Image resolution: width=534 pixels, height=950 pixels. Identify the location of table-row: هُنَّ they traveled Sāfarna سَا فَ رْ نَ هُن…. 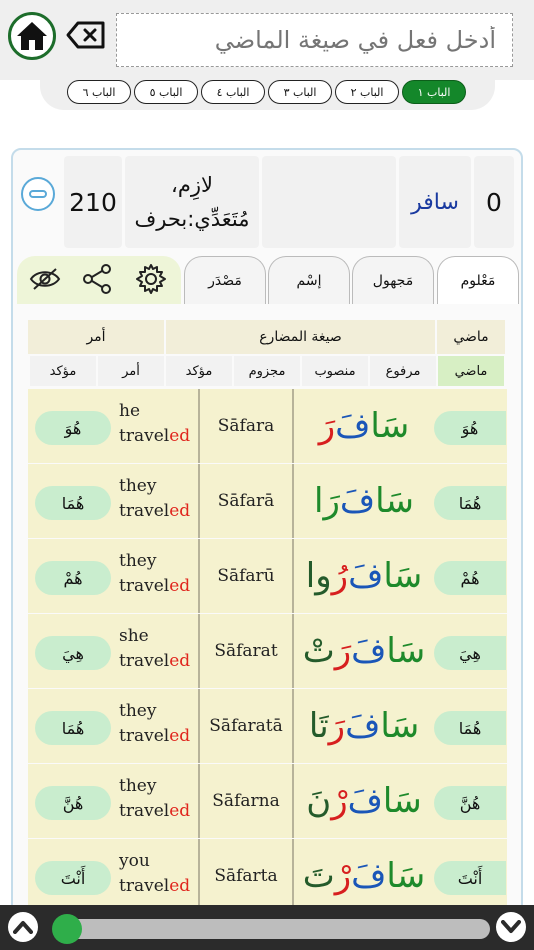
(267, 801).